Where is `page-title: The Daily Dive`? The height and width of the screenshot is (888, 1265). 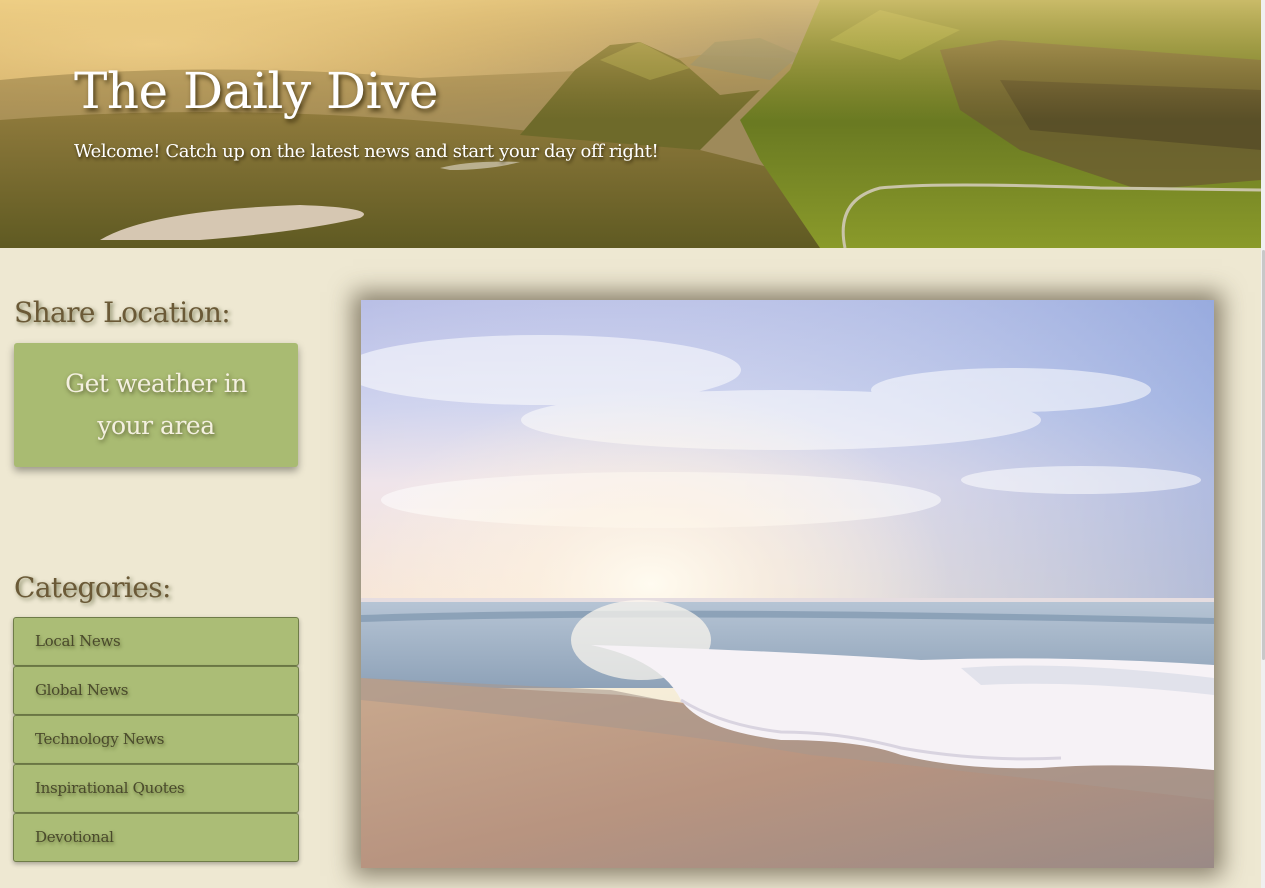 page-title: The Daily Dive is located at coordinates (256, 91).